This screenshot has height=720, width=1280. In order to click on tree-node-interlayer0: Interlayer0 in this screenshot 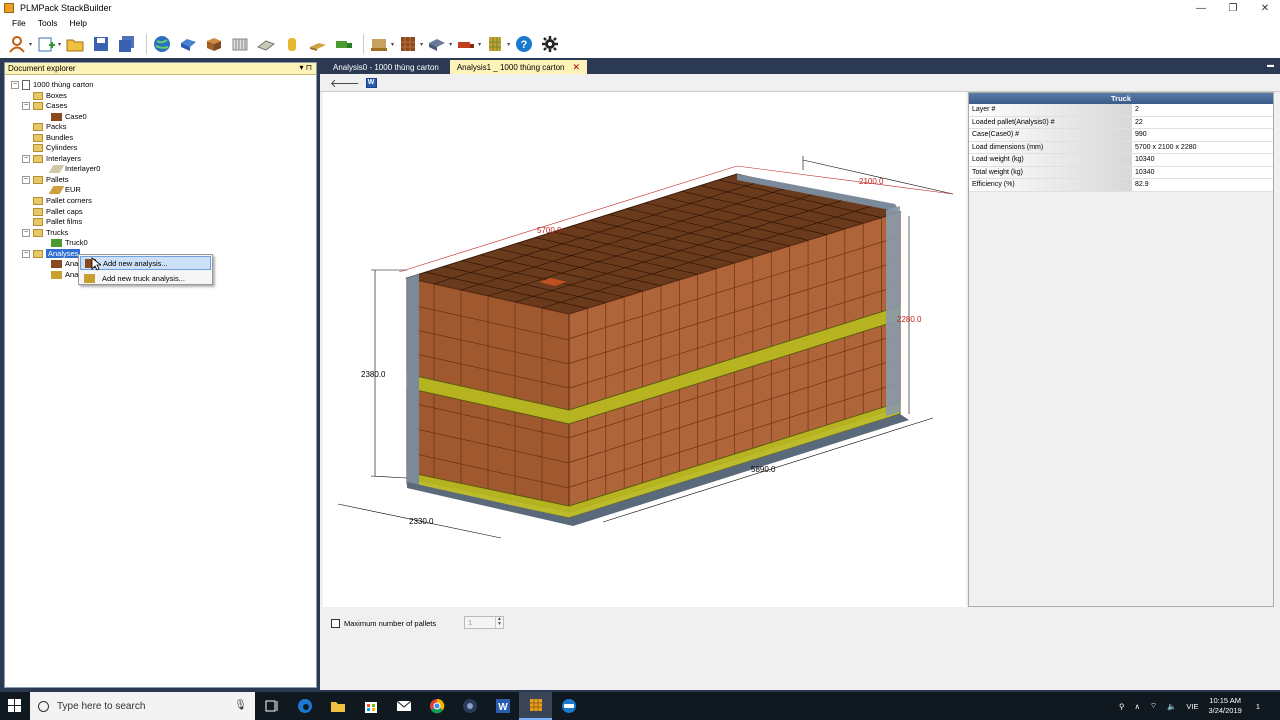, I will do `click(74, 168)`.